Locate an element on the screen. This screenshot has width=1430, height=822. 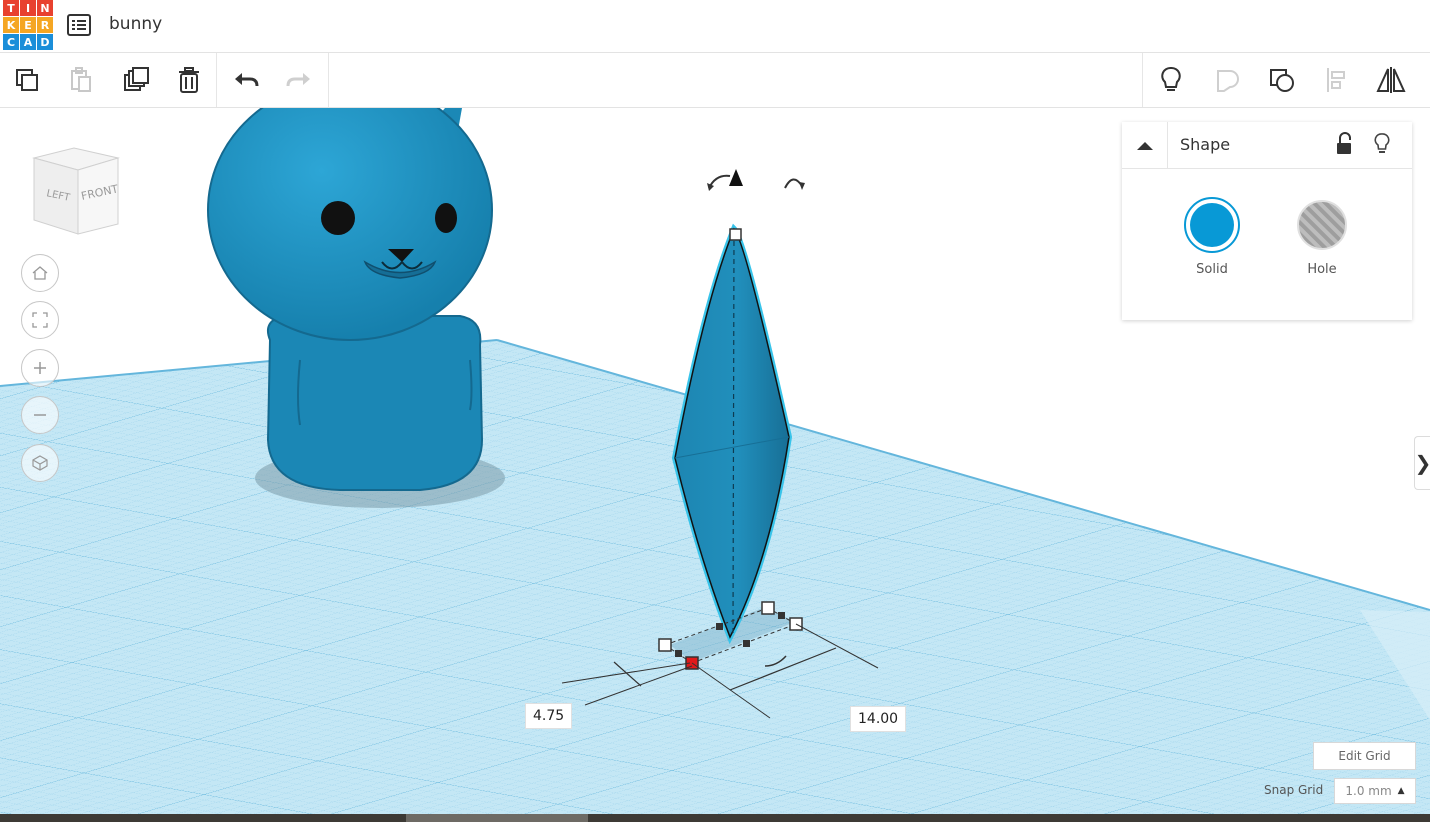
lock-button is located at coordinates (1344, 146).